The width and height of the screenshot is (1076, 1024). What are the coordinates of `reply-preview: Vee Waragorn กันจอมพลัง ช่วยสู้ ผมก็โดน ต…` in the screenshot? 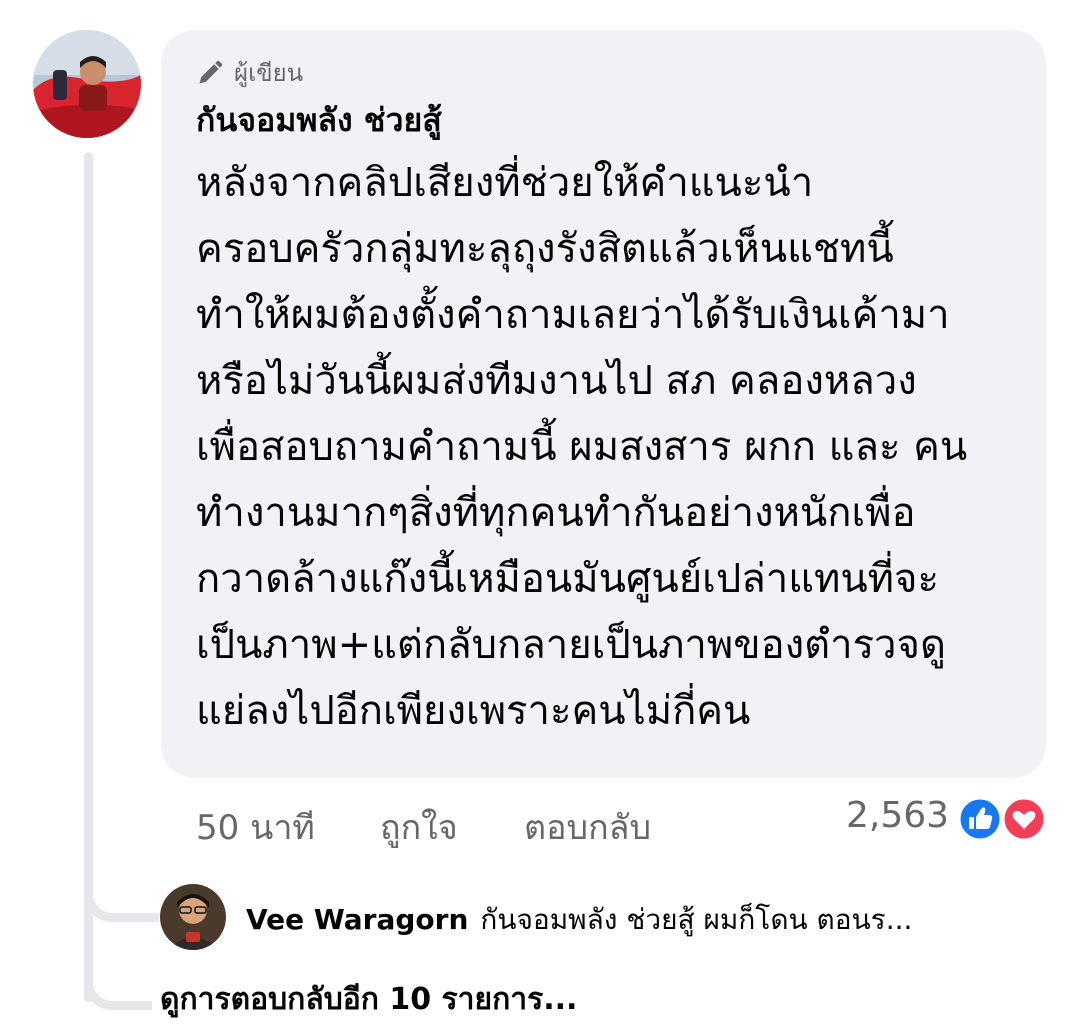 It's located at (579, 920).